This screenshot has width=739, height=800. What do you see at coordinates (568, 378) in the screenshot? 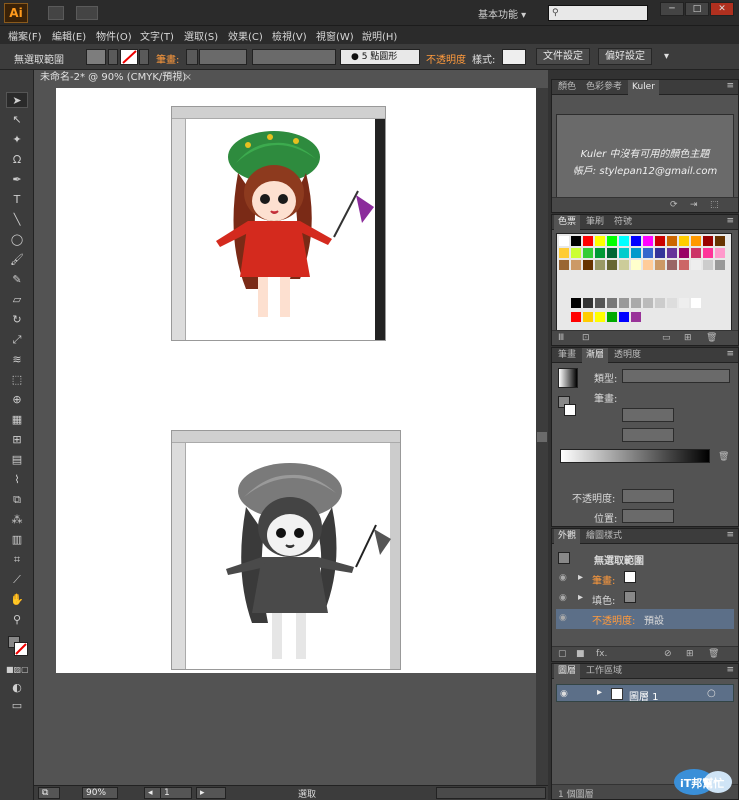
I see `gradient-preview-swatch` at bounding box center [568, 378].